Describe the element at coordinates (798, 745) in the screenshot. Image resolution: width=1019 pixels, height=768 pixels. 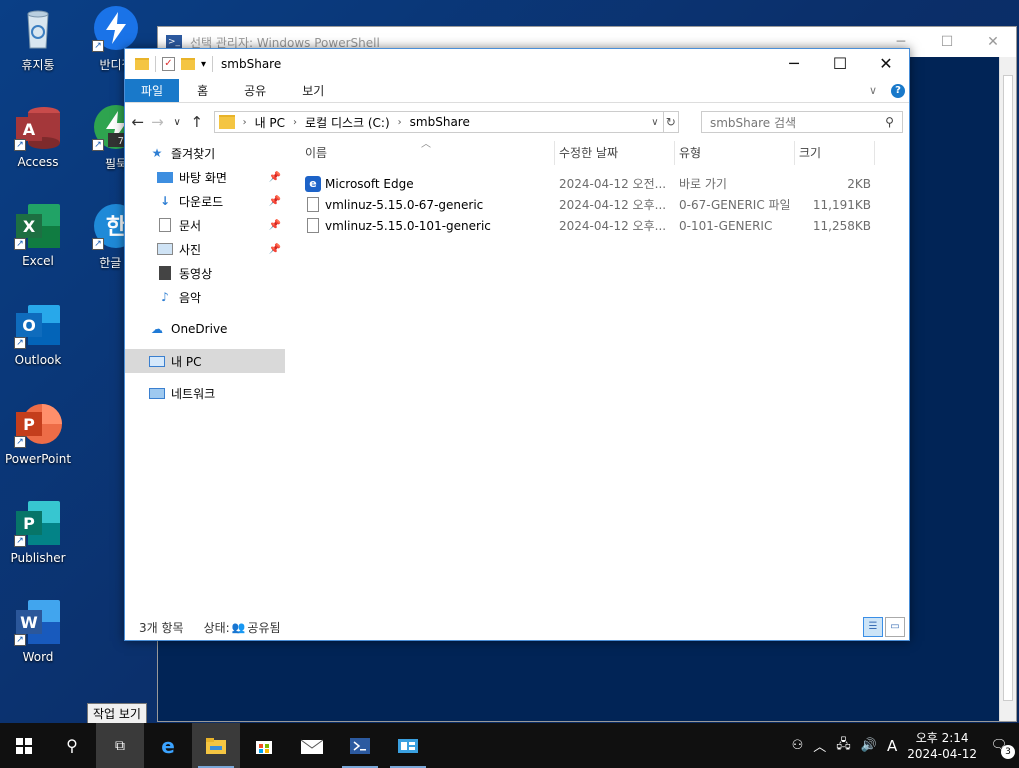
I see `people-icon: ⚇` at that location.